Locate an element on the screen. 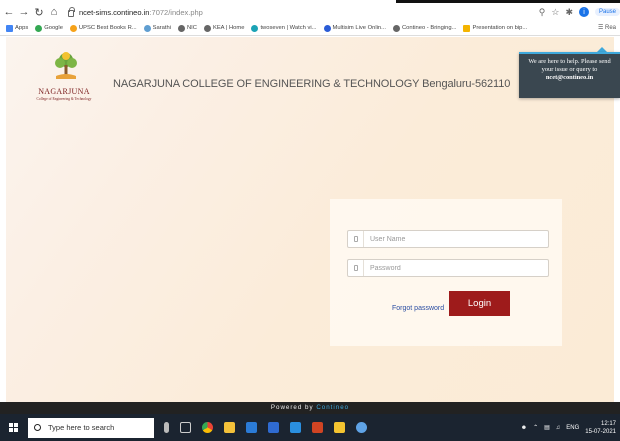 This screenshot has width=620, height=441. apps-grid-icon is located at coordinates (9, 28).